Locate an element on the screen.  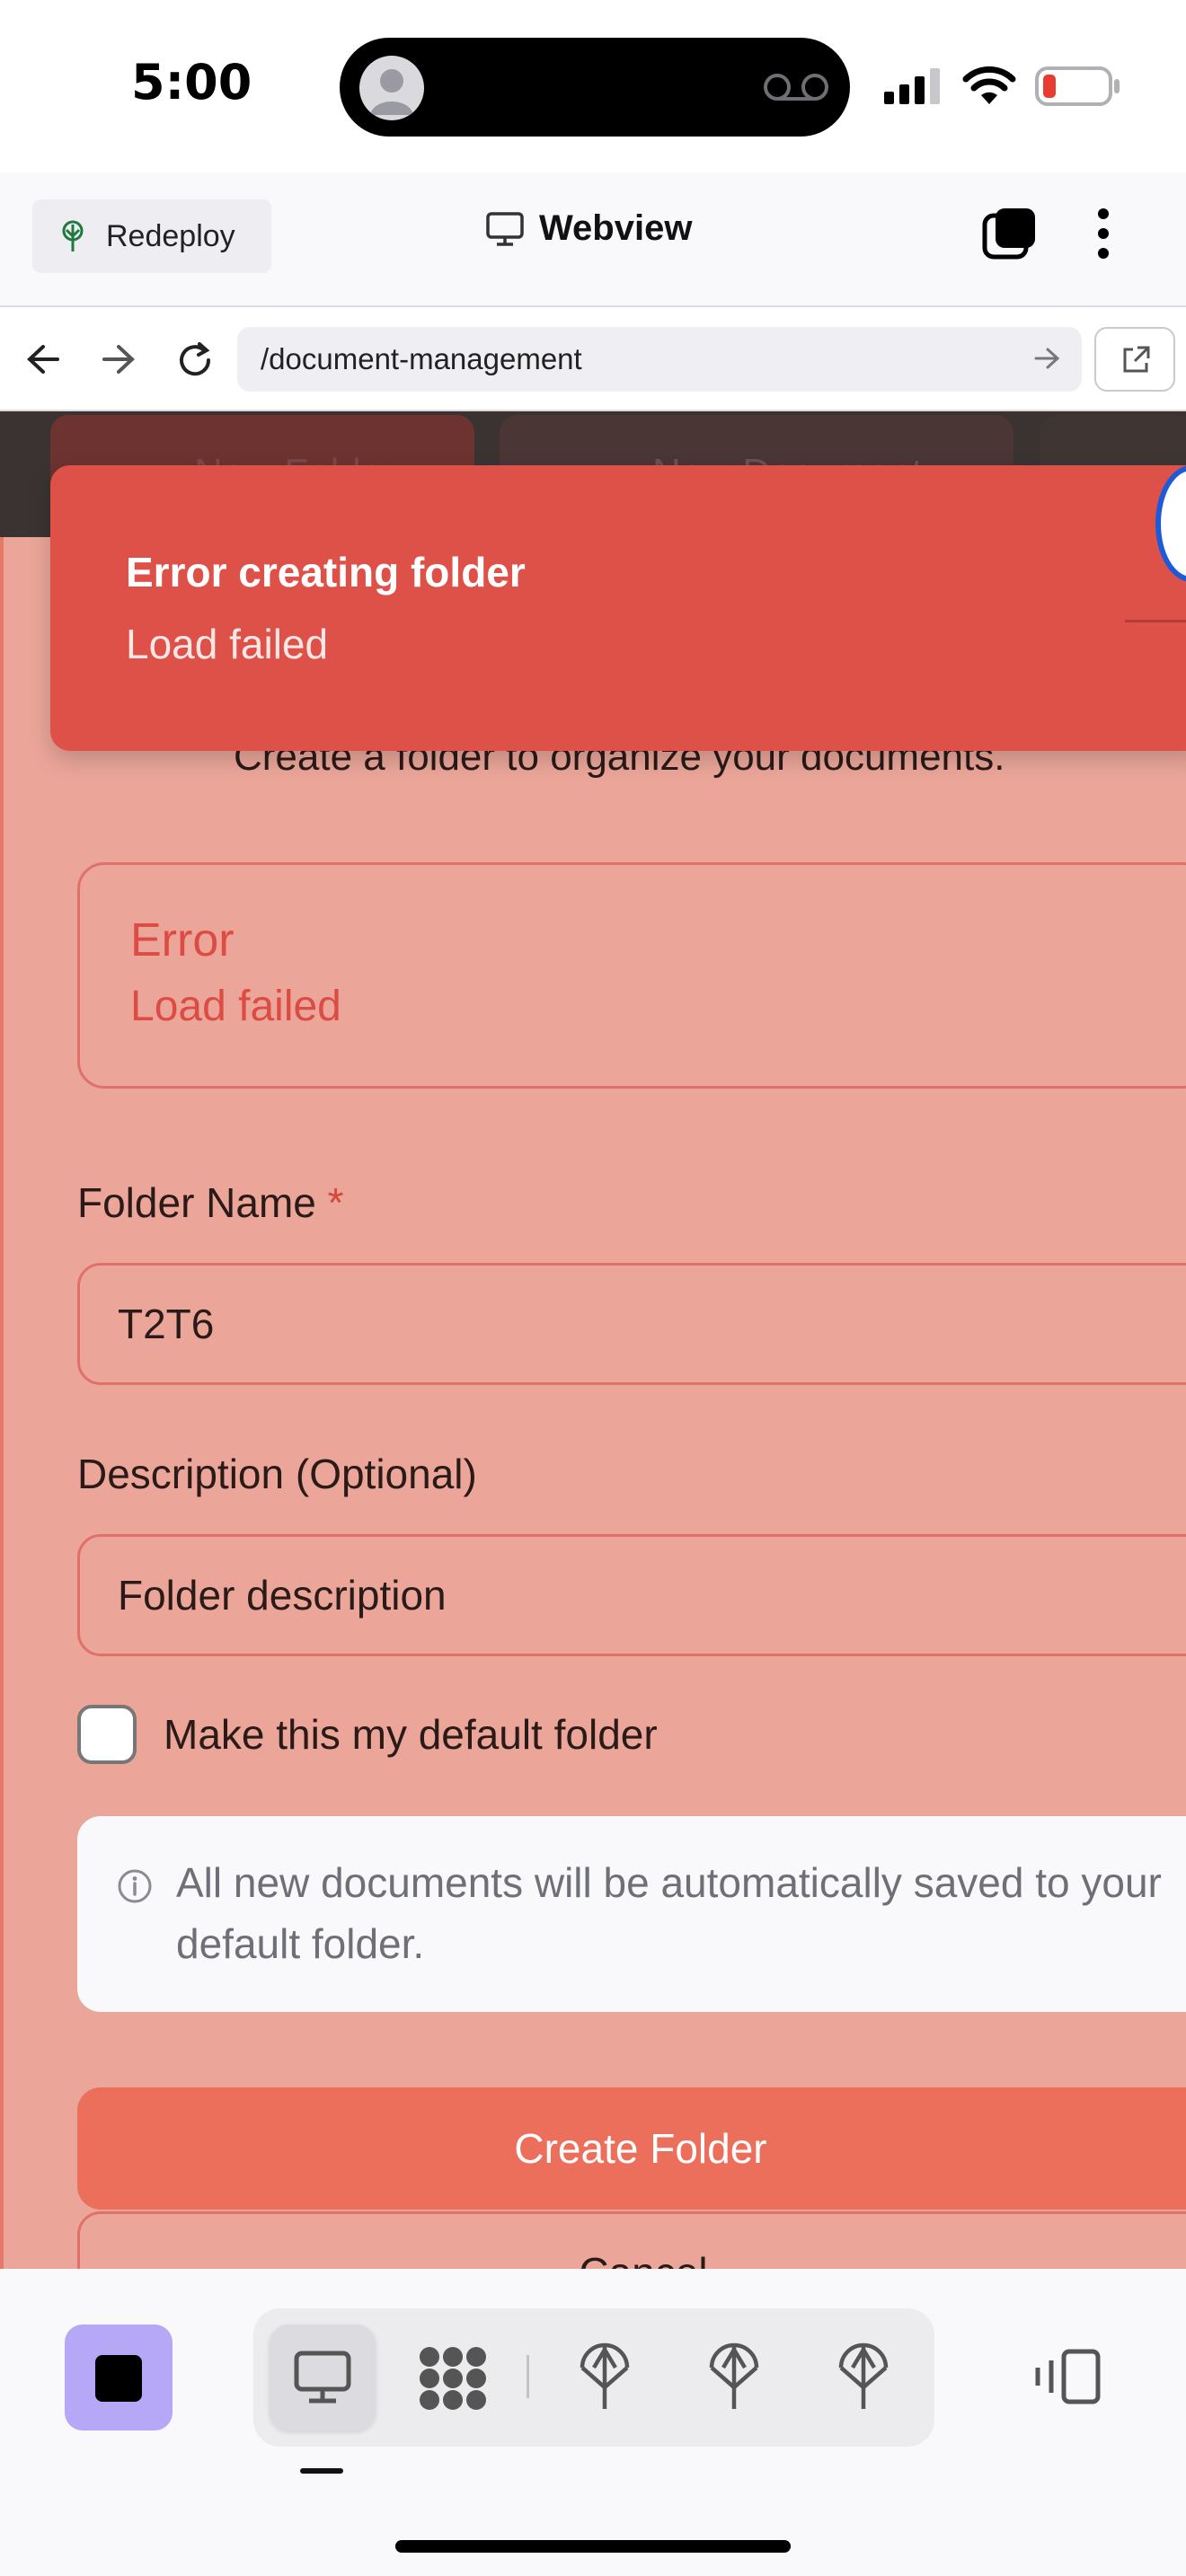
voicemail-icon is located at coordinates (796, 87).